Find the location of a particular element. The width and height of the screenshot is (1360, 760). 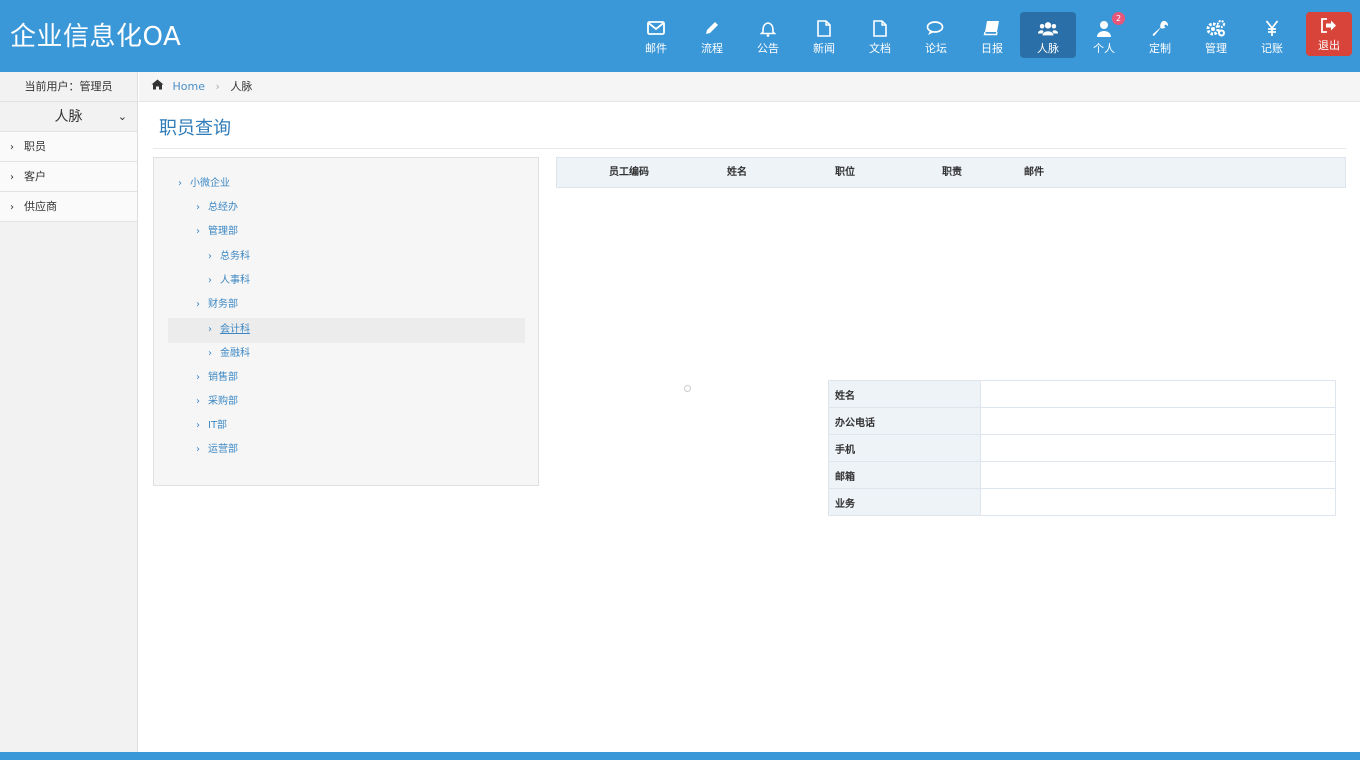

sidebar-item-suppliers: › 供应商 is located at coordinates (68, 207).